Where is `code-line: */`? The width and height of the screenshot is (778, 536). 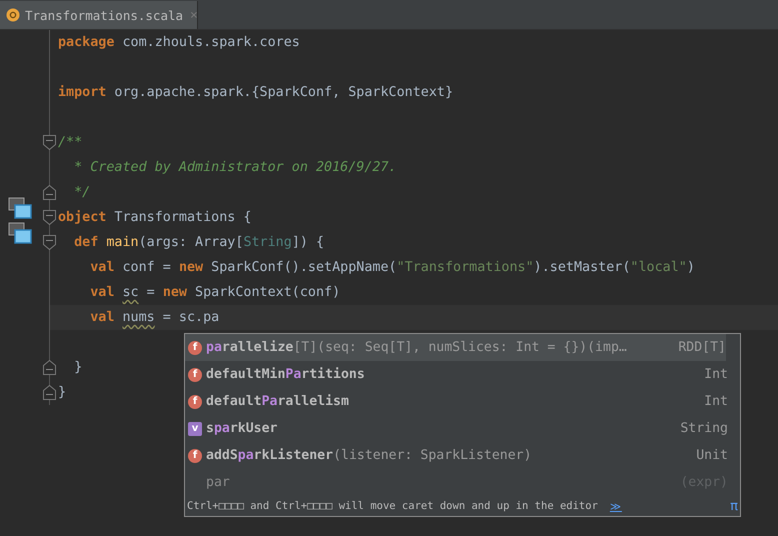 code-line: */ is located at coordinates (81, 193).